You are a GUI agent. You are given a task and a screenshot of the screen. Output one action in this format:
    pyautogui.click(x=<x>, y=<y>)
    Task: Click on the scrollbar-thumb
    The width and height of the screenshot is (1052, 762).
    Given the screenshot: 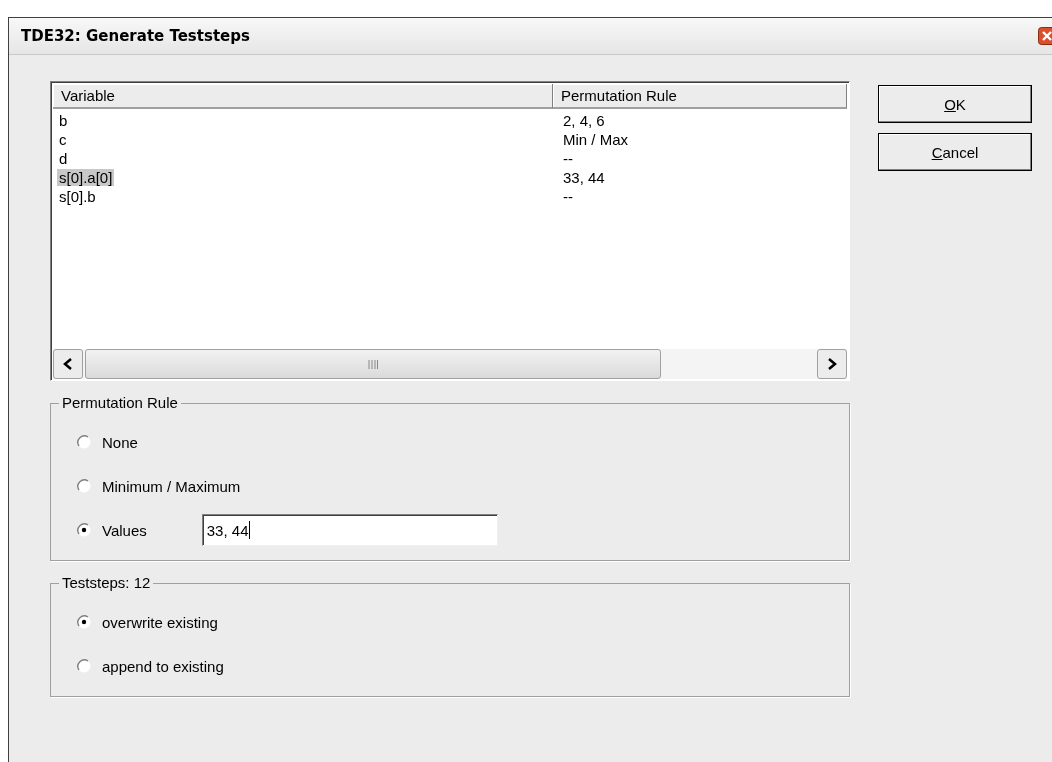 What is the action you would take?
    pyautogui.click(x=373, y=364)
    